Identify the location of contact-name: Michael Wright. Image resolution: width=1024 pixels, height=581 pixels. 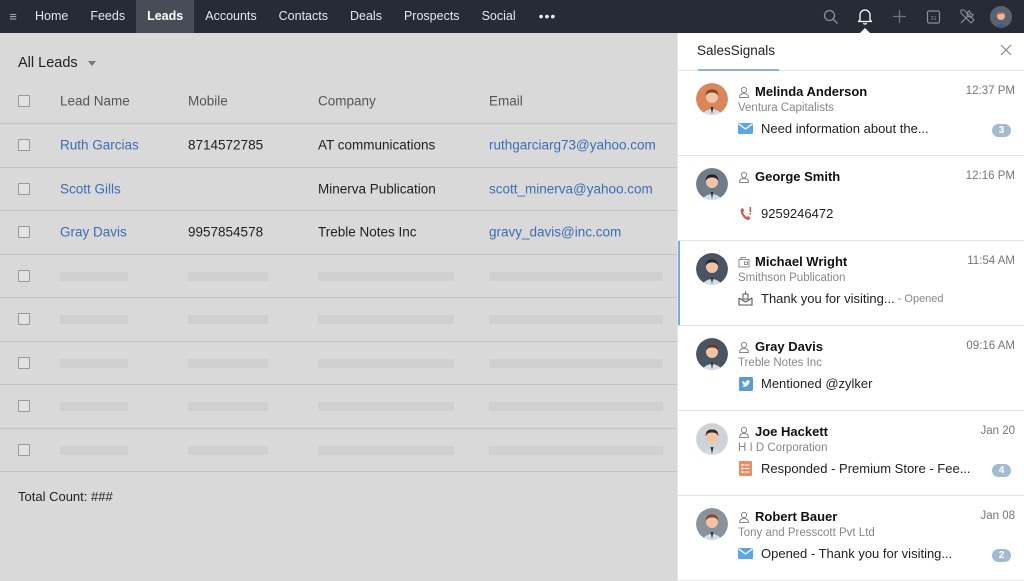
(801, 261).